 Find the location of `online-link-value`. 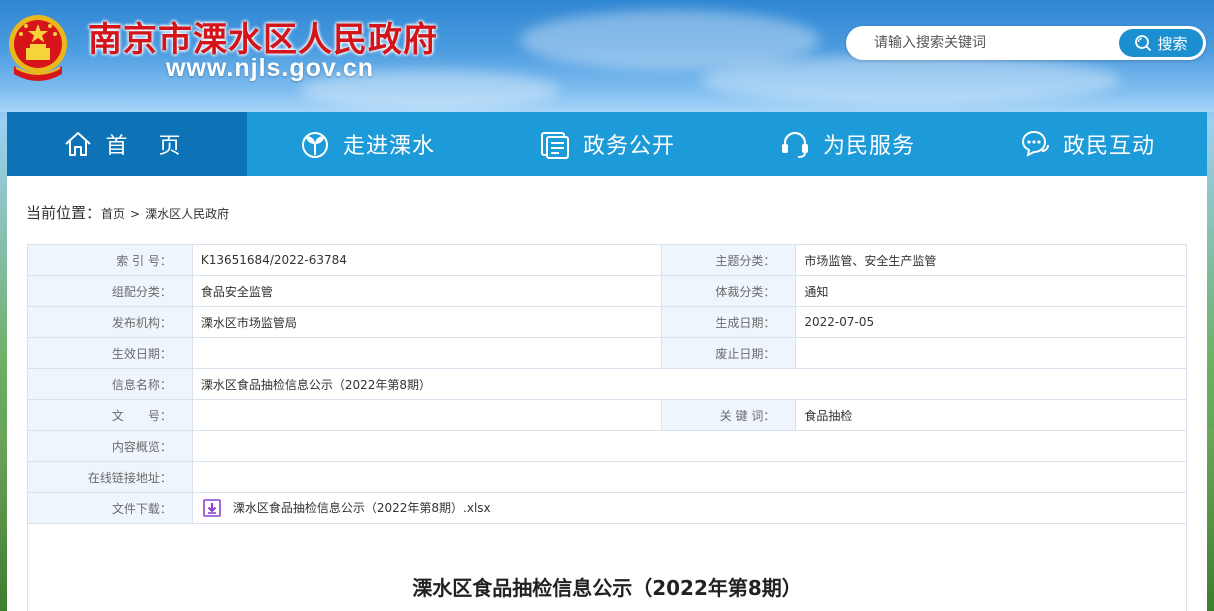

online-link-value is located at coordinates (689, 477).